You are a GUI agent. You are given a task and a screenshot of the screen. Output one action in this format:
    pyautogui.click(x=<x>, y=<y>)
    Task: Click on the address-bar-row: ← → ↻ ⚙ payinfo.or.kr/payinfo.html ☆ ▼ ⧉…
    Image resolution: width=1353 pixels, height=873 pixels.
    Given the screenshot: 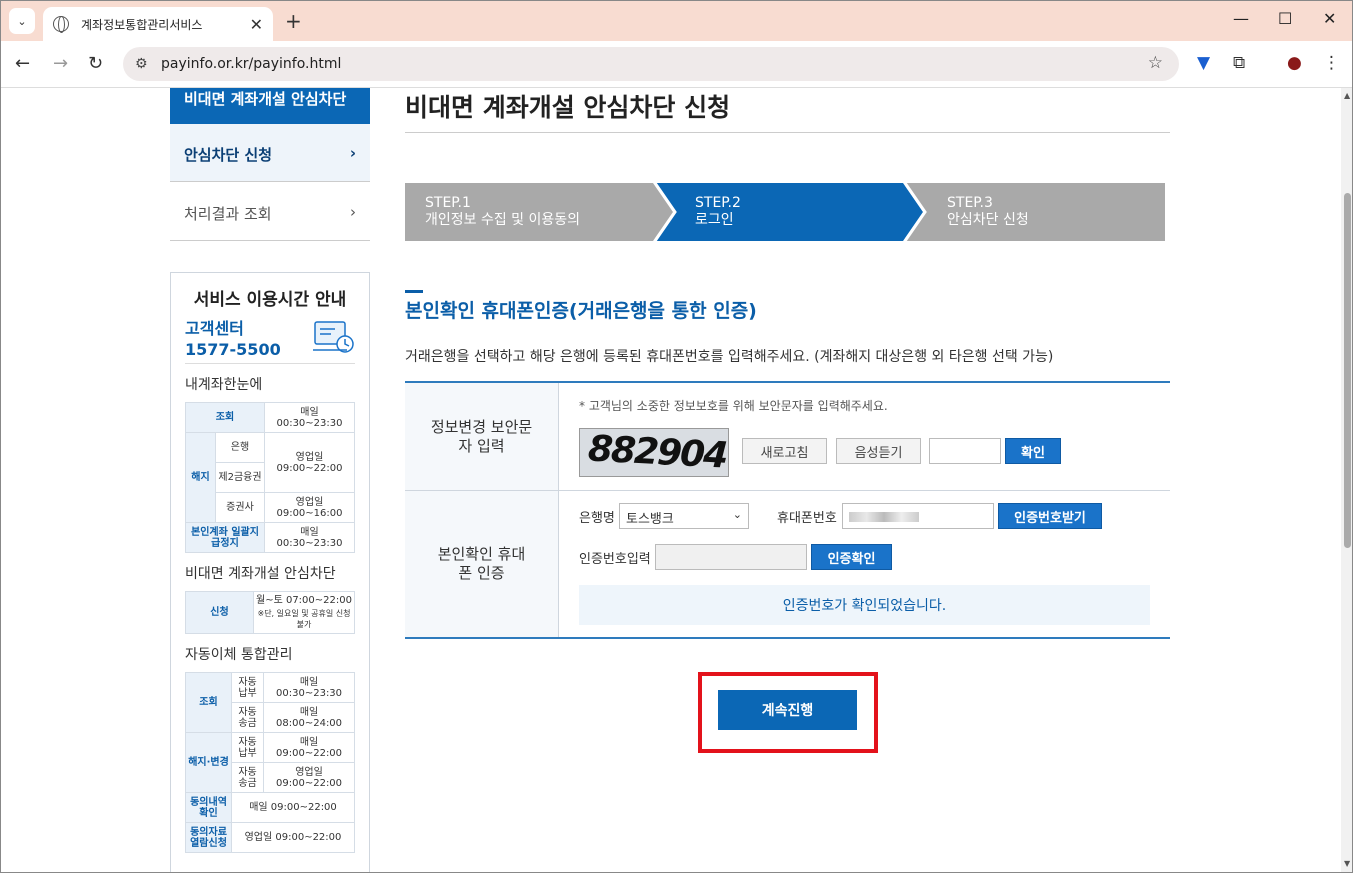 What is the action you would take?
    pyautogui.click(x=676, y=64)
    